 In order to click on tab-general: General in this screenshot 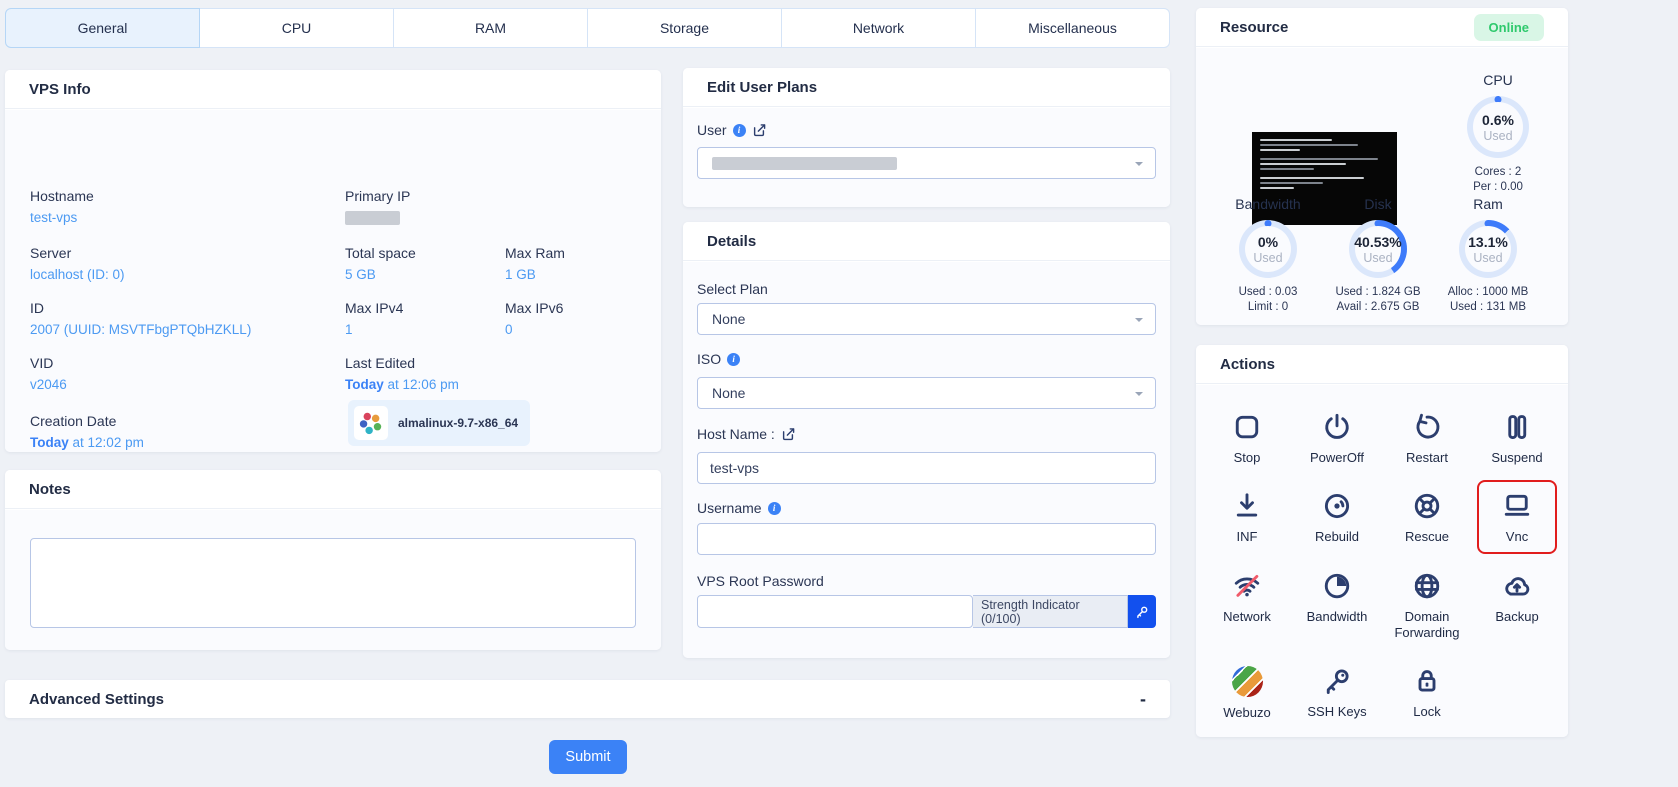, I will do `click(102, 28)`.